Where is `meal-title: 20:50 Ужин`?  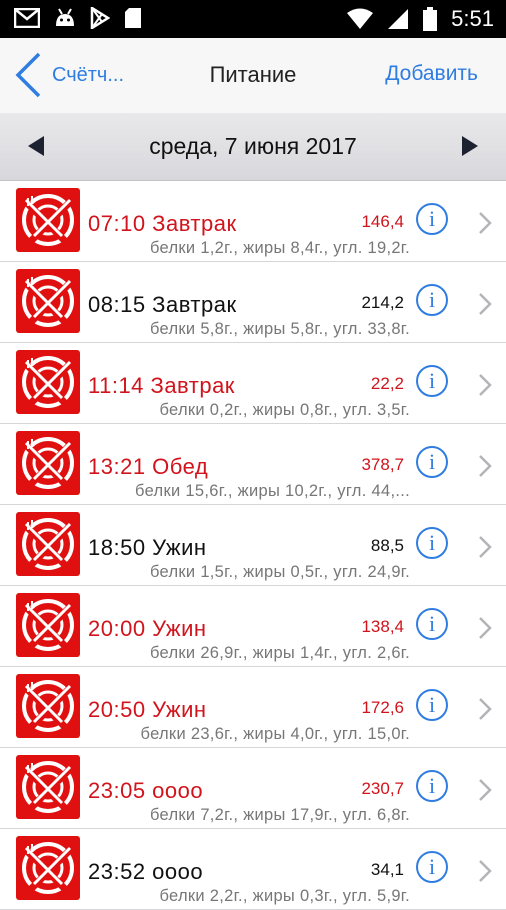 meal-title: 20:50 Ужин is located at coordinates (147, 709).